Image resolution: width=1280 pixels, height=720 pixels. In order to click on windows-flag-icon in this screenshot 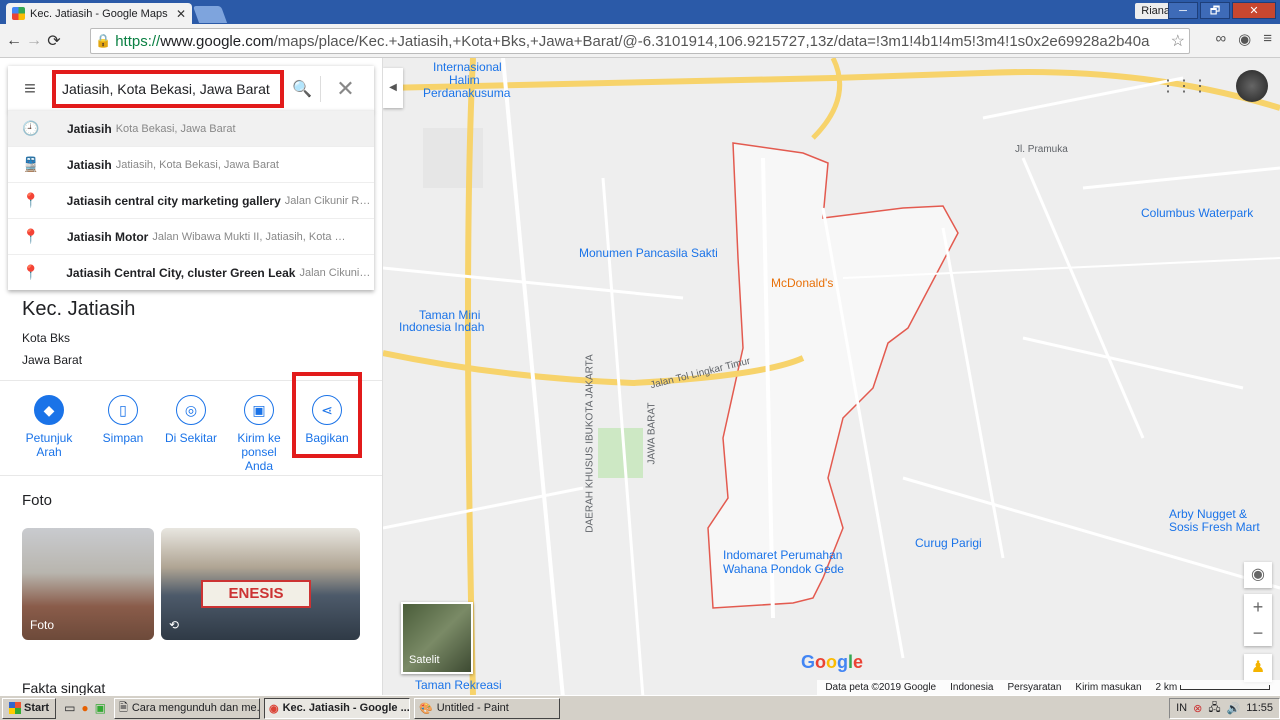, I will do `click(15, 708)`.